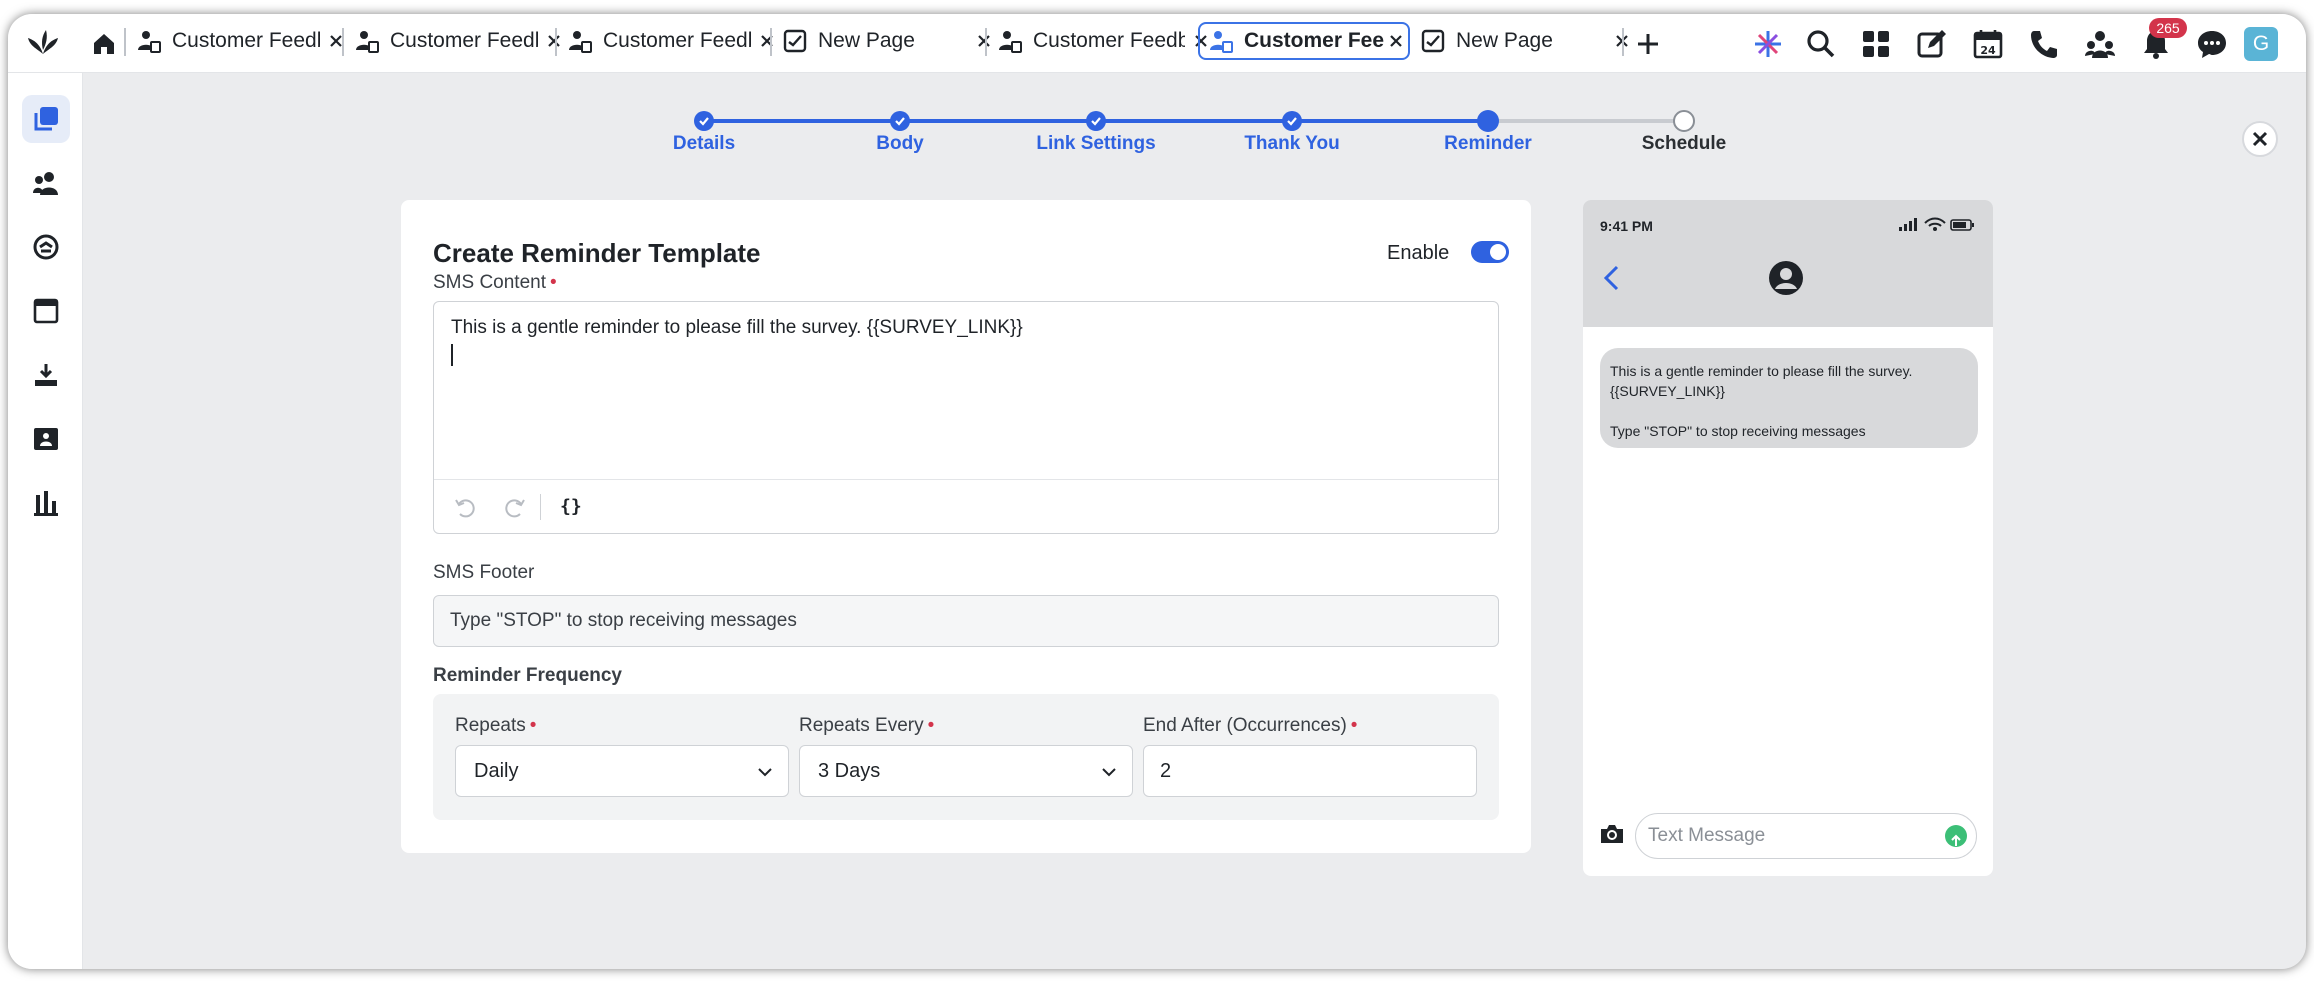 The width and height of the screenshot is (2314, 982). Describe the element at coordinates (900, 144) in the screenshot. I see `step-label-body: Body` at that location.